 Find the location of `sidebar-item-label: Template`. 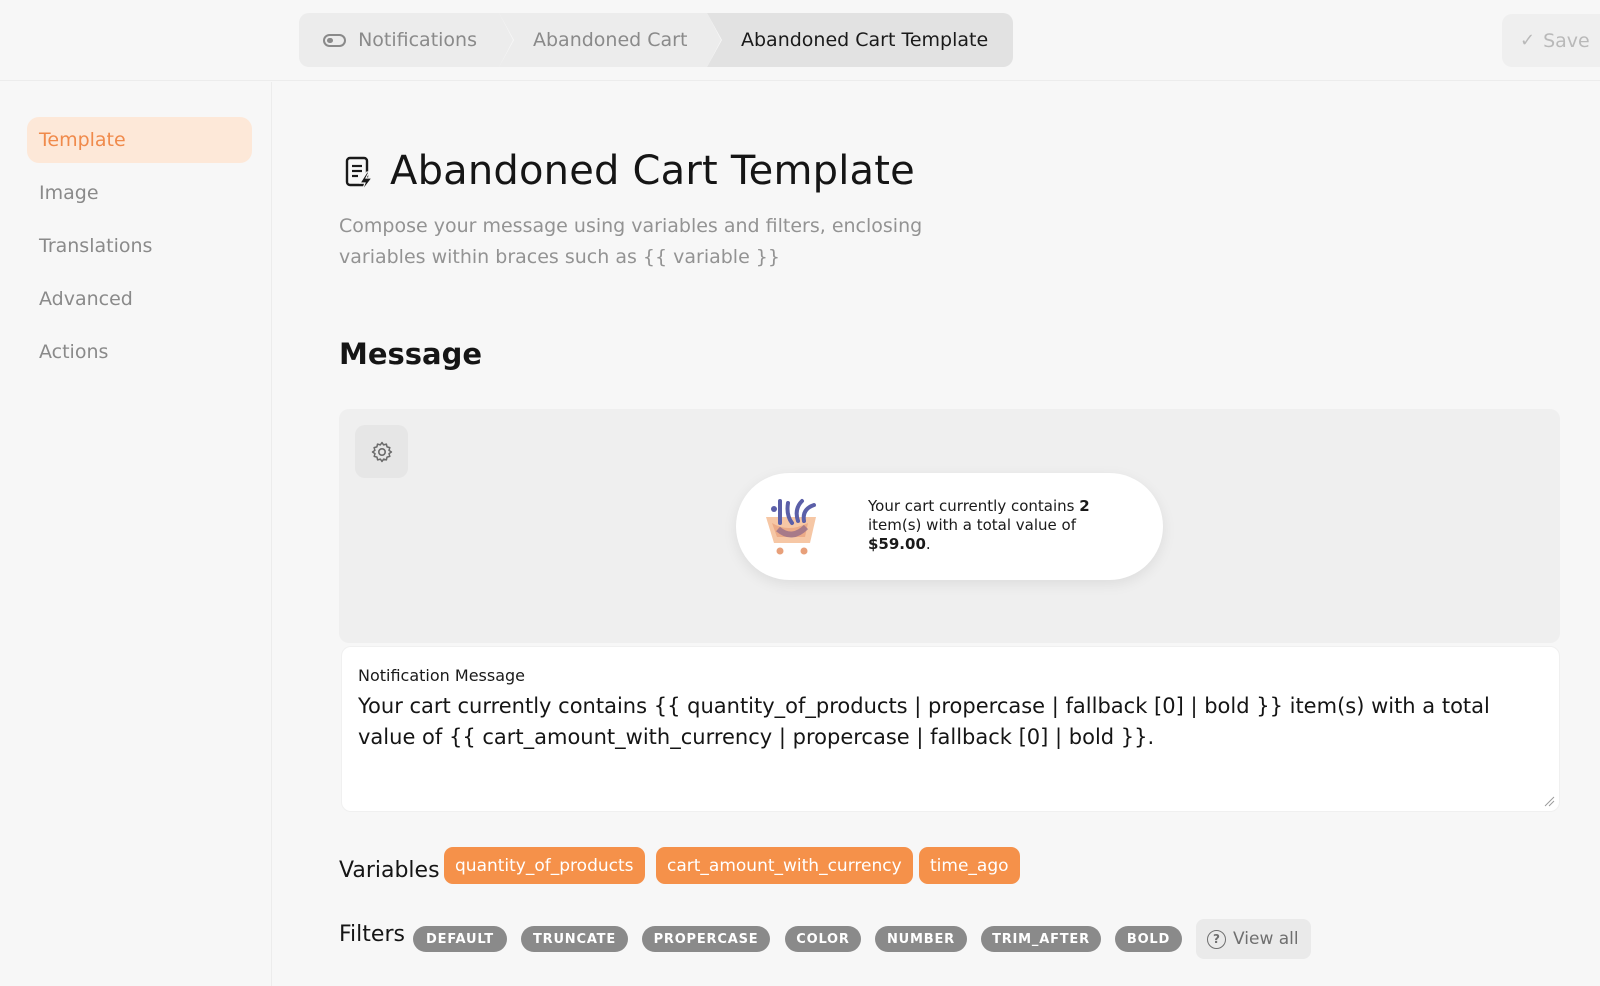

sidebar-item-label: Template is located at coordinates (82, 140).